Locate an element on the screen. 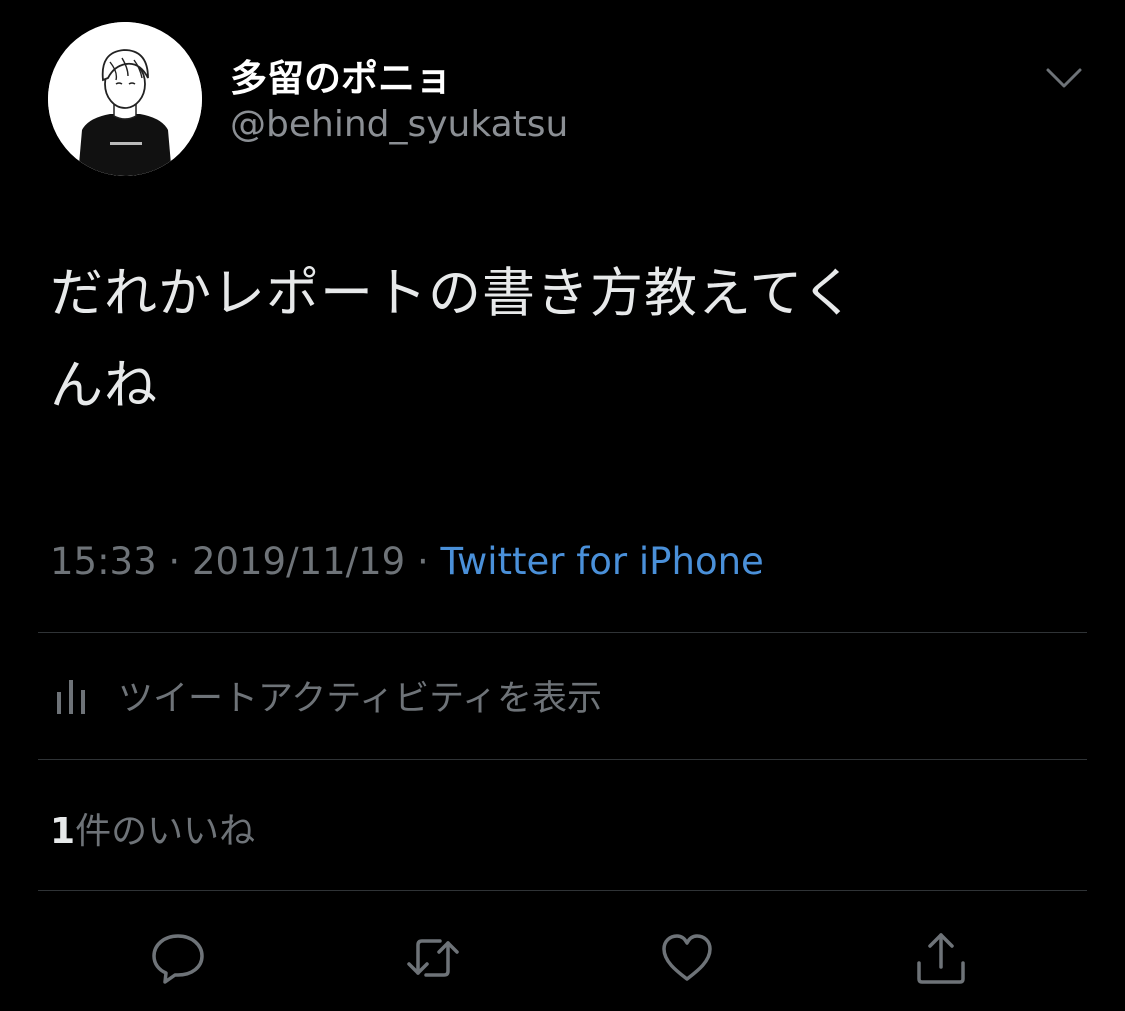 This screenshot has width=1125, height=1011. heart-icon is located at coordinates (687, 957).